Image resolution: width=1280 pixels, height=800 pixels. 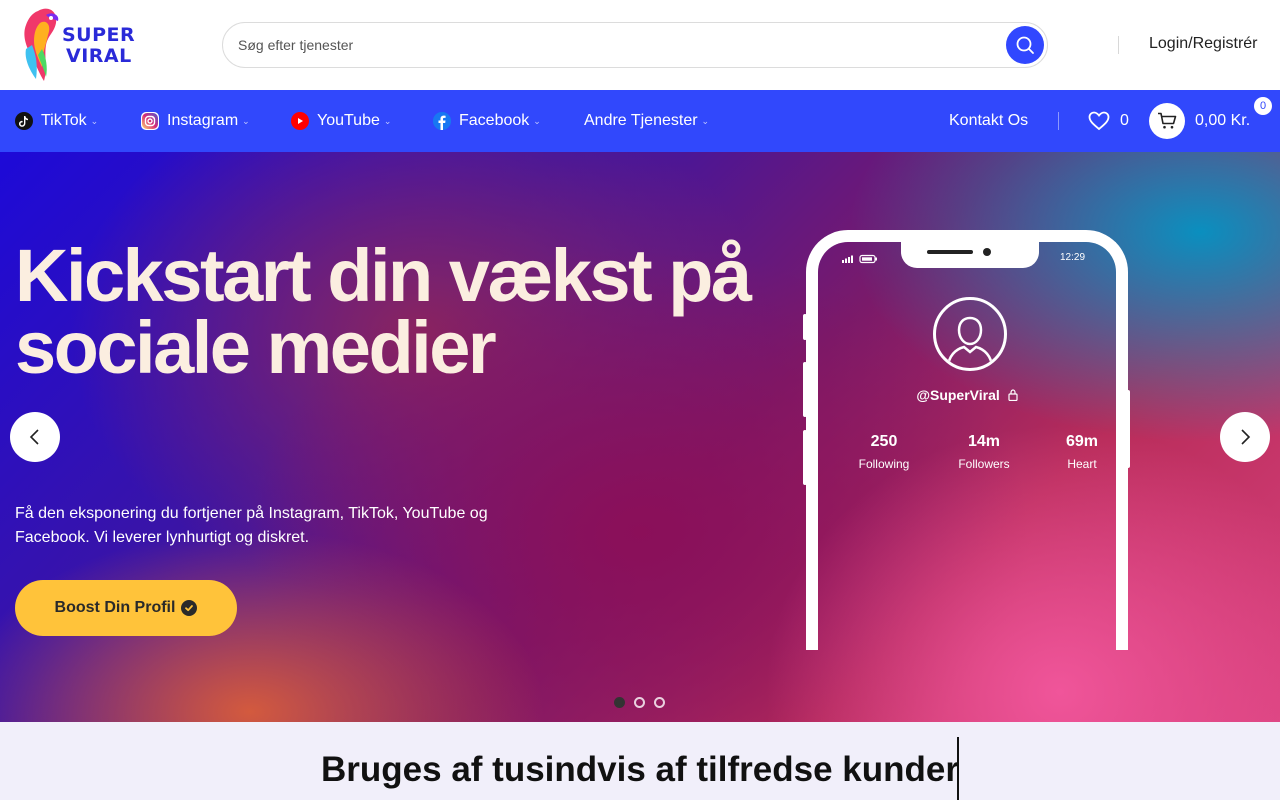 I want to click on cart-icon-wrap, so click(x=1167, y=121).